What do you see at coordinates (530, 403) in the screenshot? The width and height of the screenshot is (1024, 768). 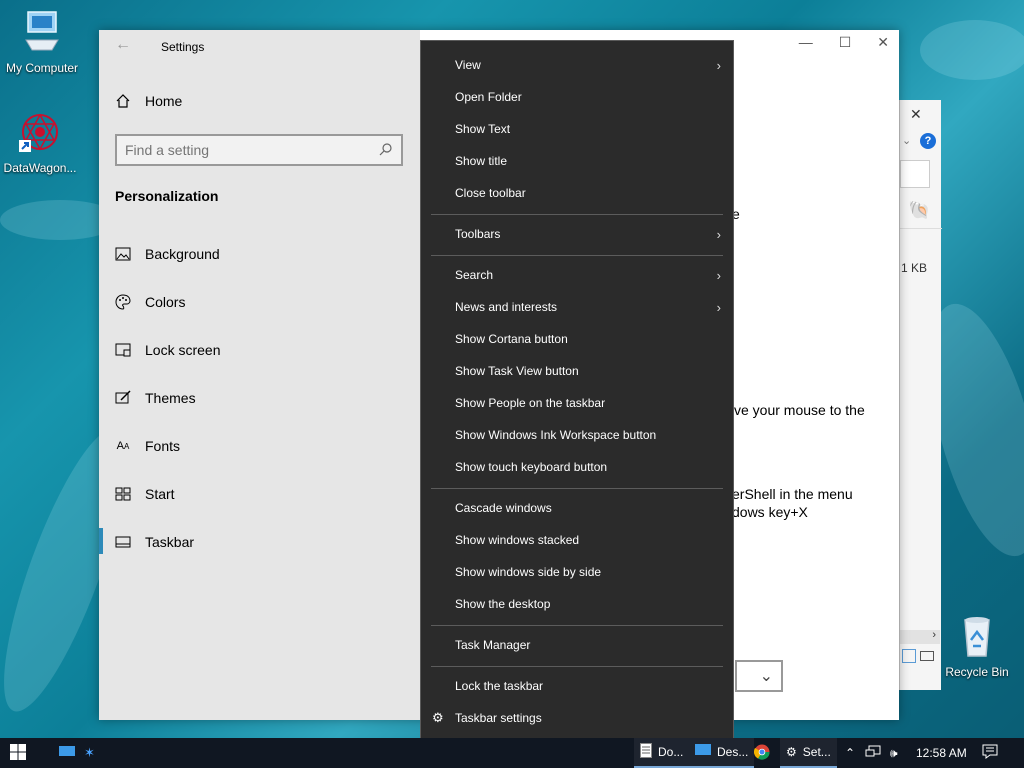 I see `menu-item-label: Show People on the taskbar` at bounding box center [530, 403].